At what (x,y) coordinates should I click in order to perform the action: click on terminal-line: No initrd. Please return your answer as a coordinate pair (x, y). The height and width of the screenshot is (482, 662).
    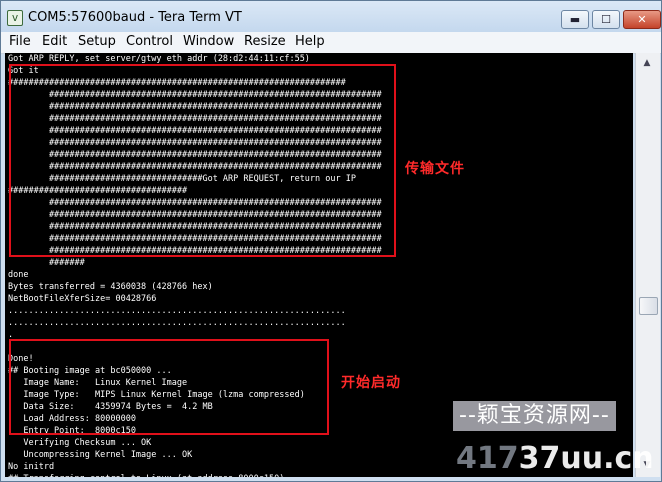
    Looking at the image, I should click on (31, 467).